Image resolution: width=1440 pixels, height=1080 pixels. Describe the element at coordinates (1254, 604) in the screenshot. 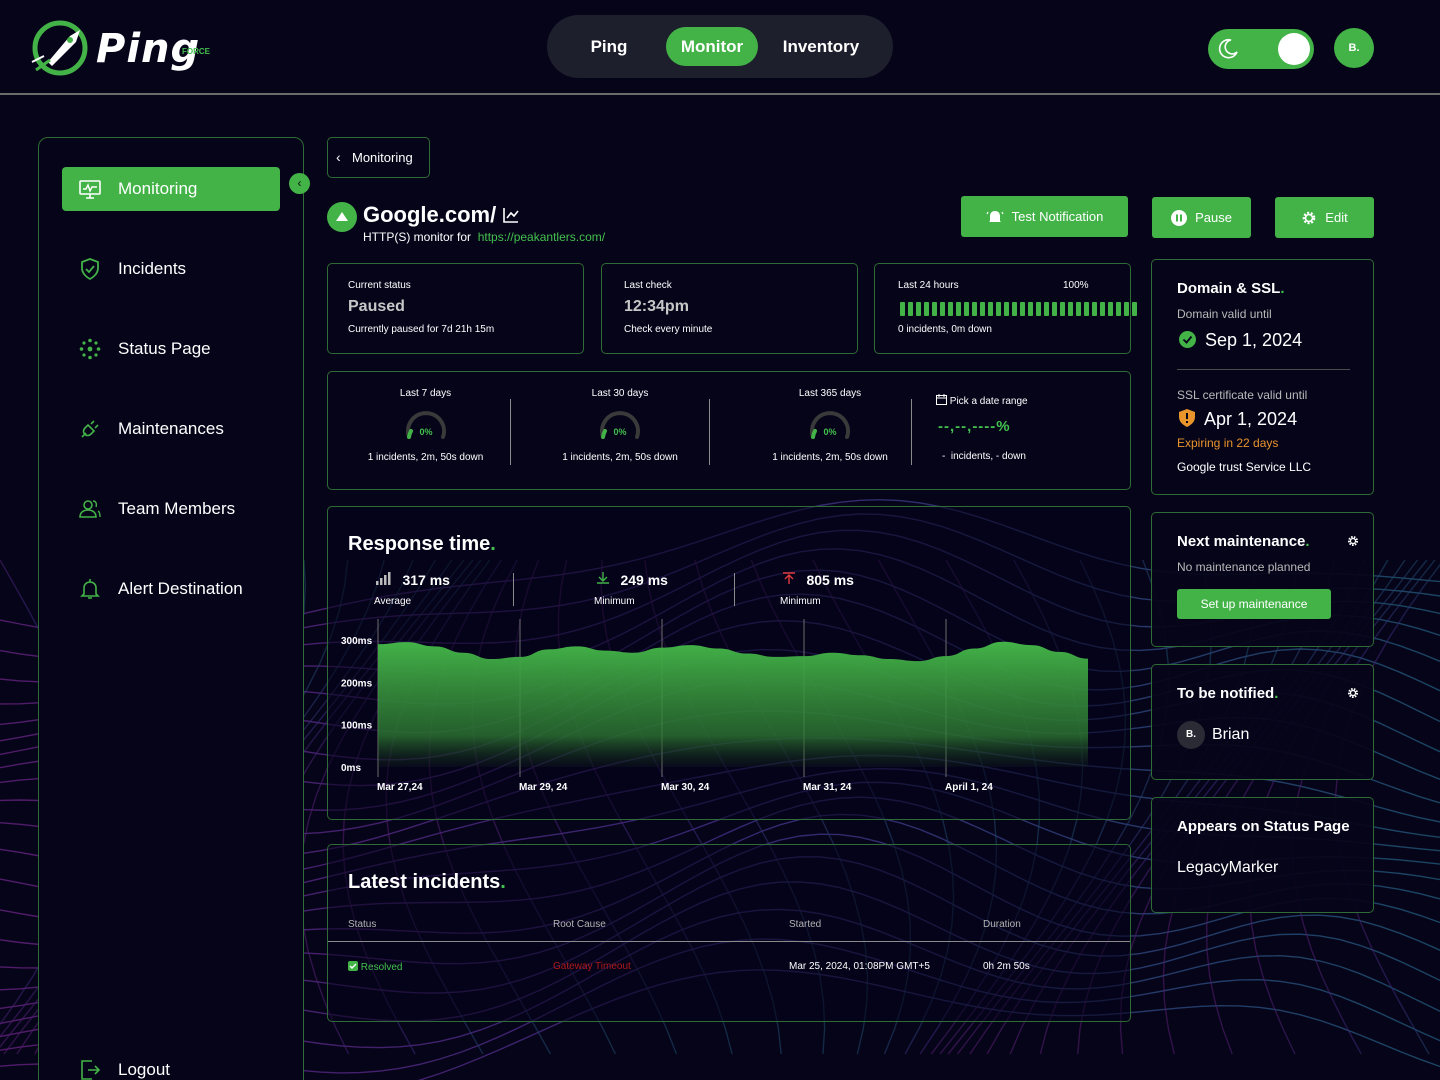

I see `set-up-maintenance-button: Set up maintenance` at that location.